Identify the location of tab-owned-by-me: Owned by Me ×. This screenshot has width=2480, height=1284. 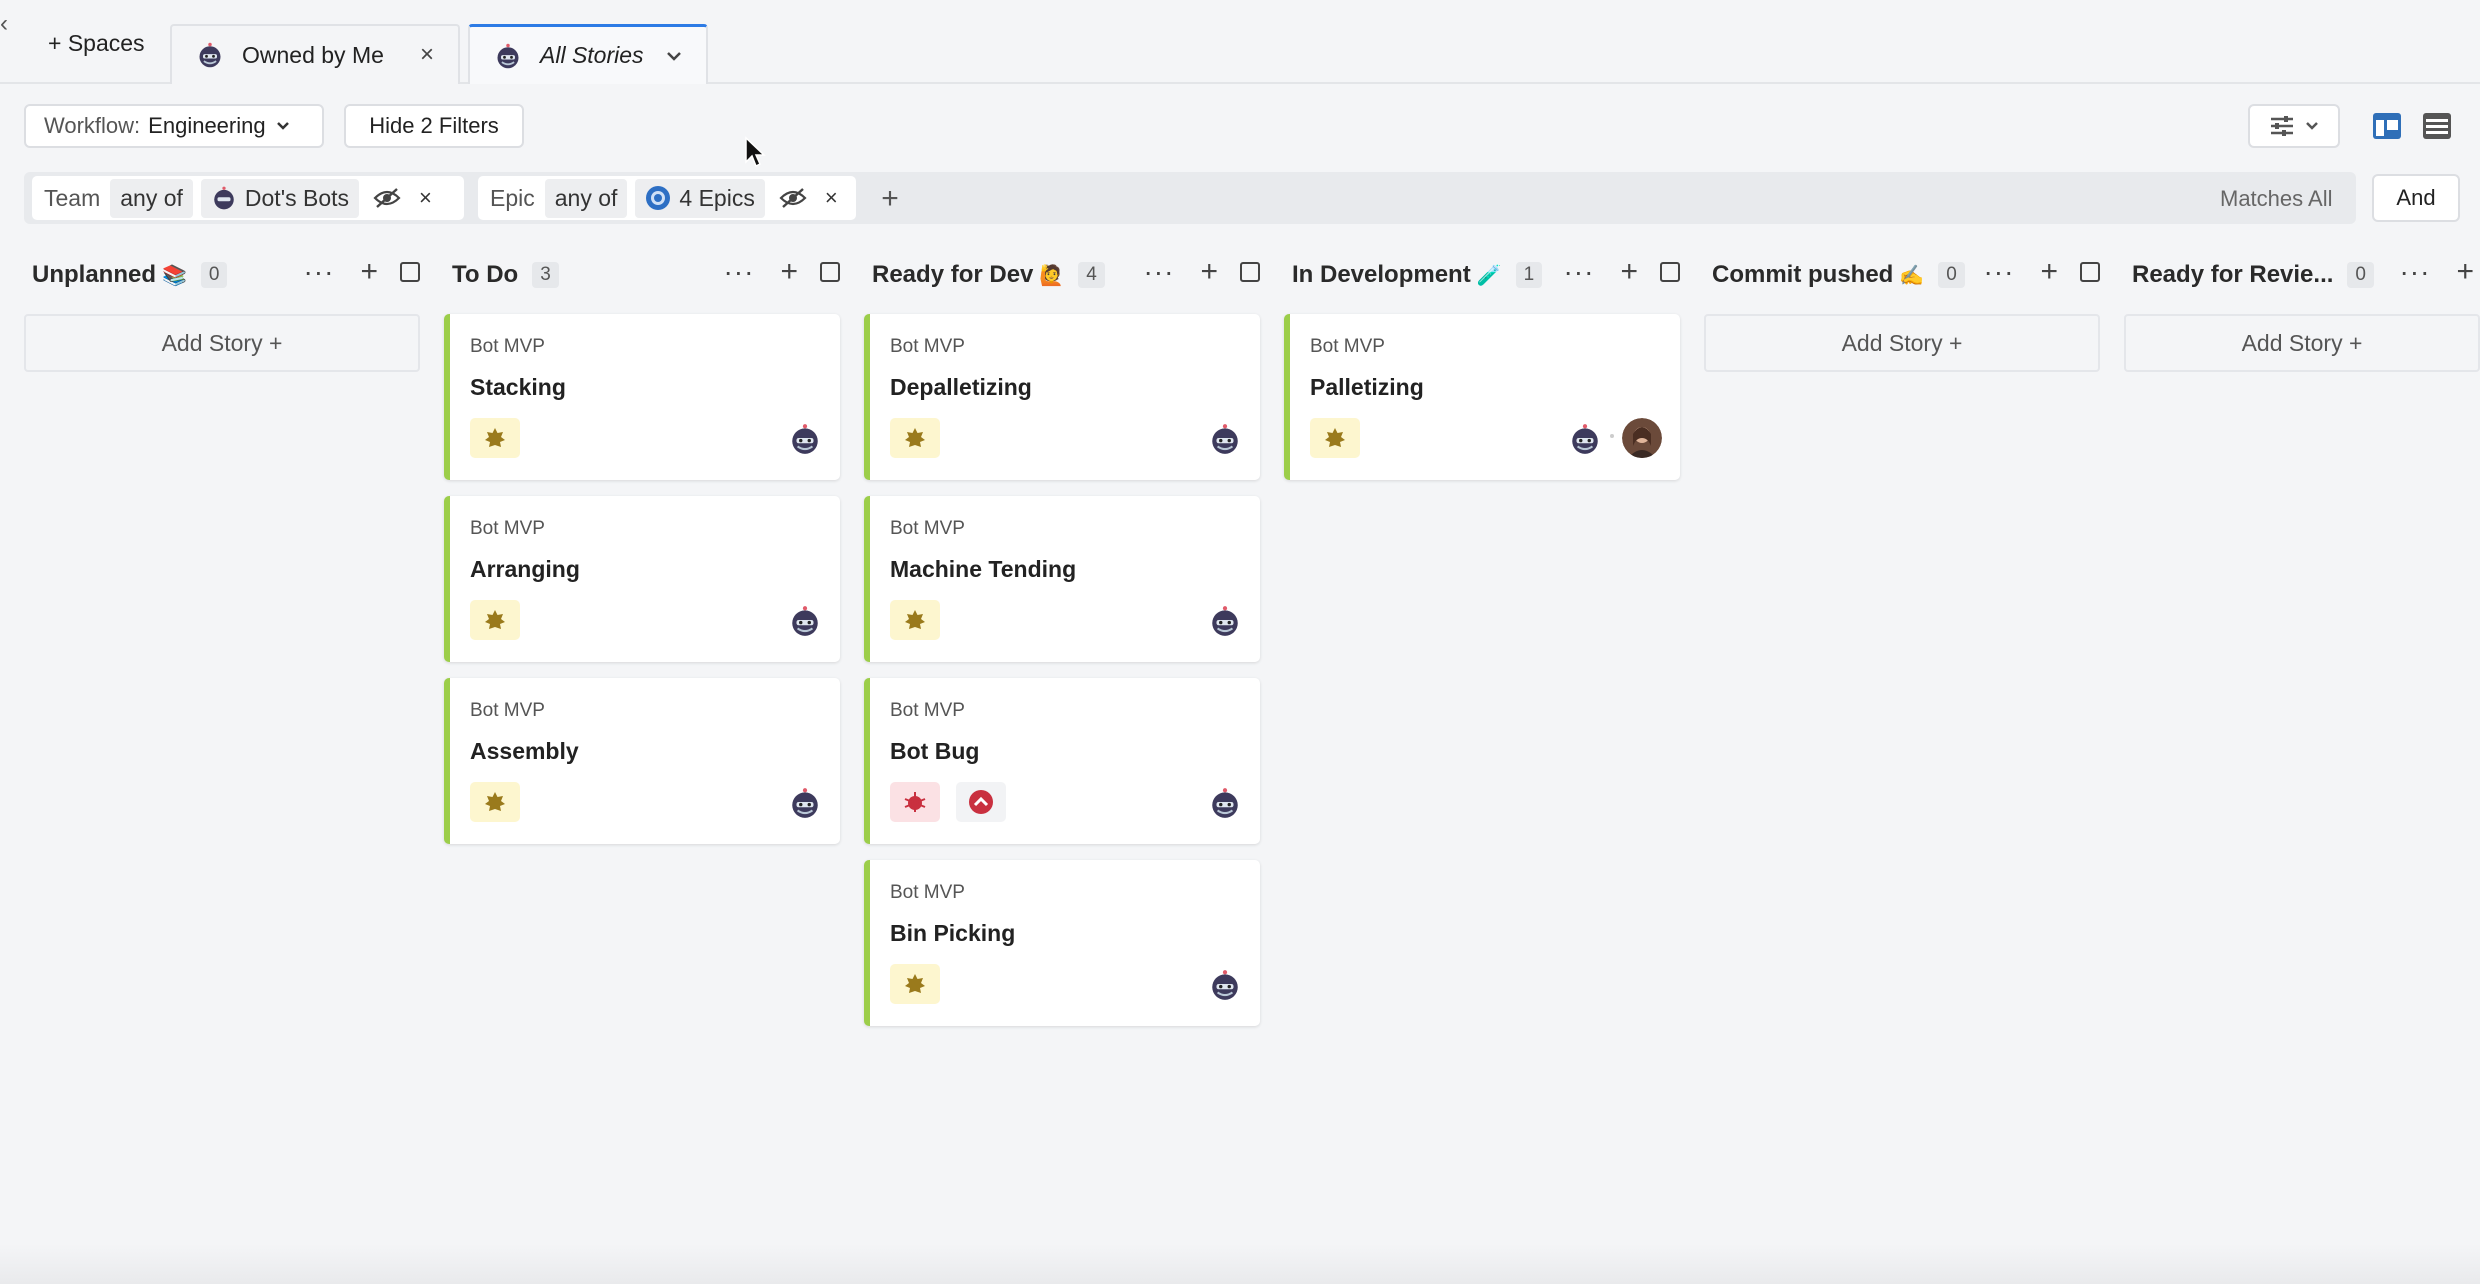
(315, 54).